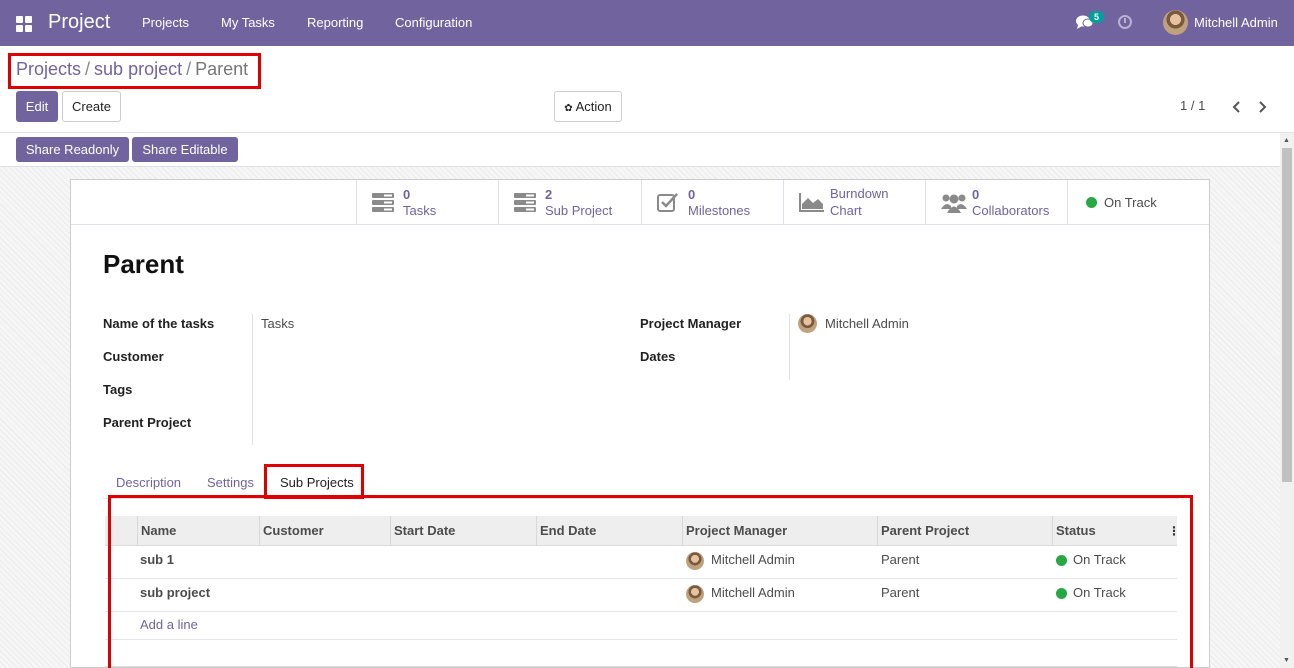 The image size is (1294, 668). Describe the element at coordinates (1287, 315) in the screenshot. I see `scrollbar-thumb` at that location.